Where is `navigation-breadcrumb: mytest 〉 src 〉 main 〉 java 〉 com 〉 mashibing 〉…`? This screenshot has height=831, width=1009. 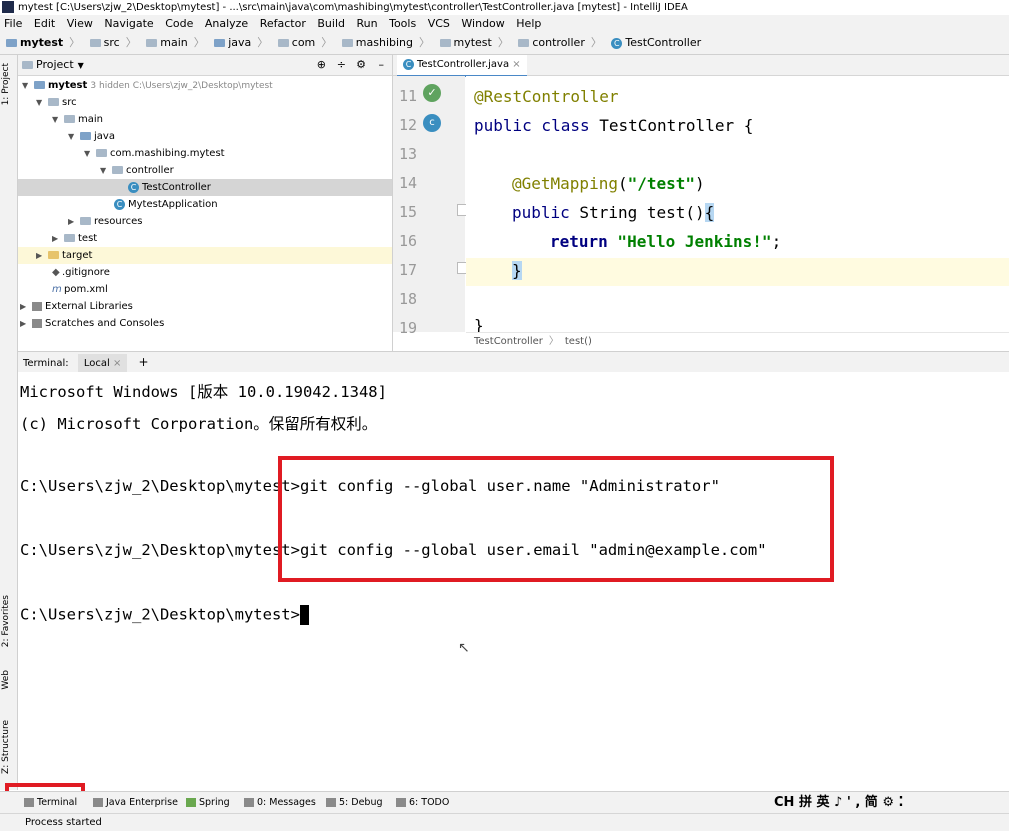 navigation-breadcrumb: mytest 〉 src 〉 main 〉 java 〉 com 〉 mashibing 〉… is located at coordinates (504, 43).